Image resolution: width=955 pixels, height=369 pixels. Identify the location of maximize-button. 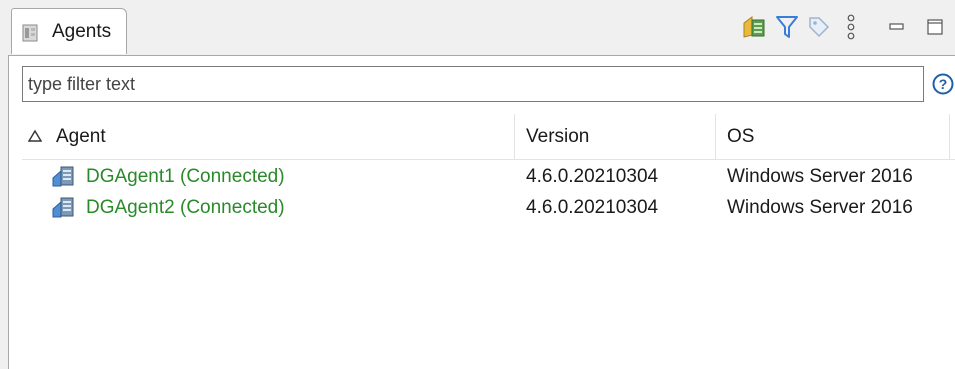
(935, 27).